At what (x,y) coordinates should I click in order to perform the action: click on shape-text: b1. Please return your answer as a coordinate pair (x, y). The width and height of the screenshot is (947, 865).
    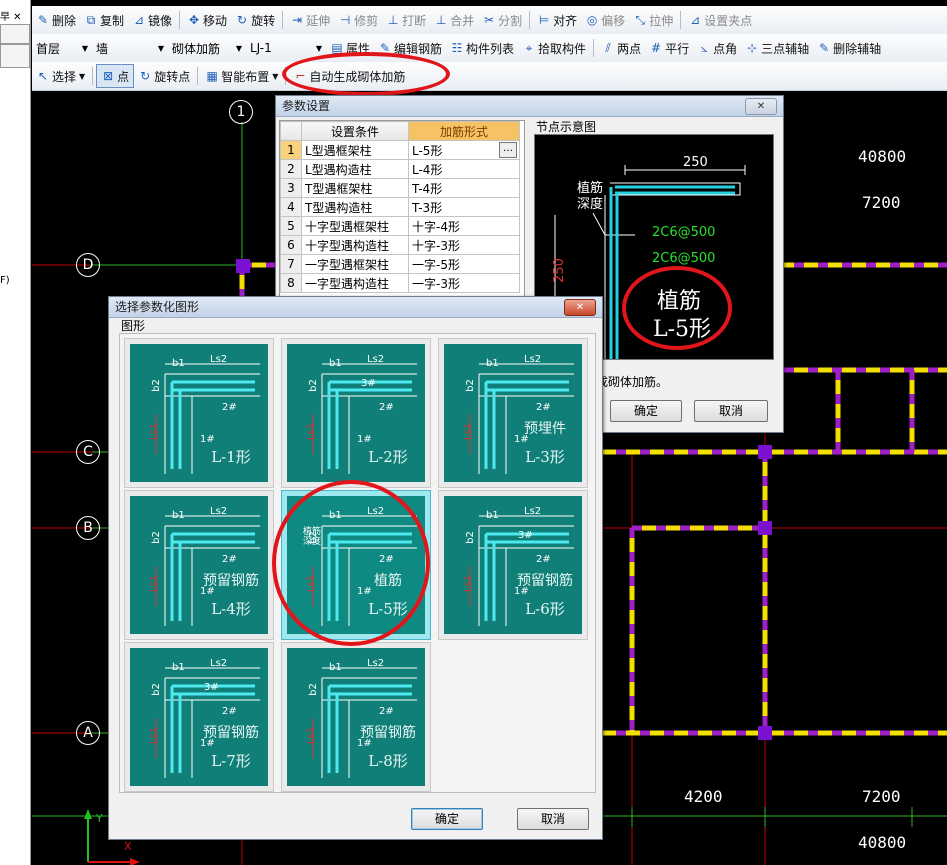
    Looking at the image, I should click on (492, 363).